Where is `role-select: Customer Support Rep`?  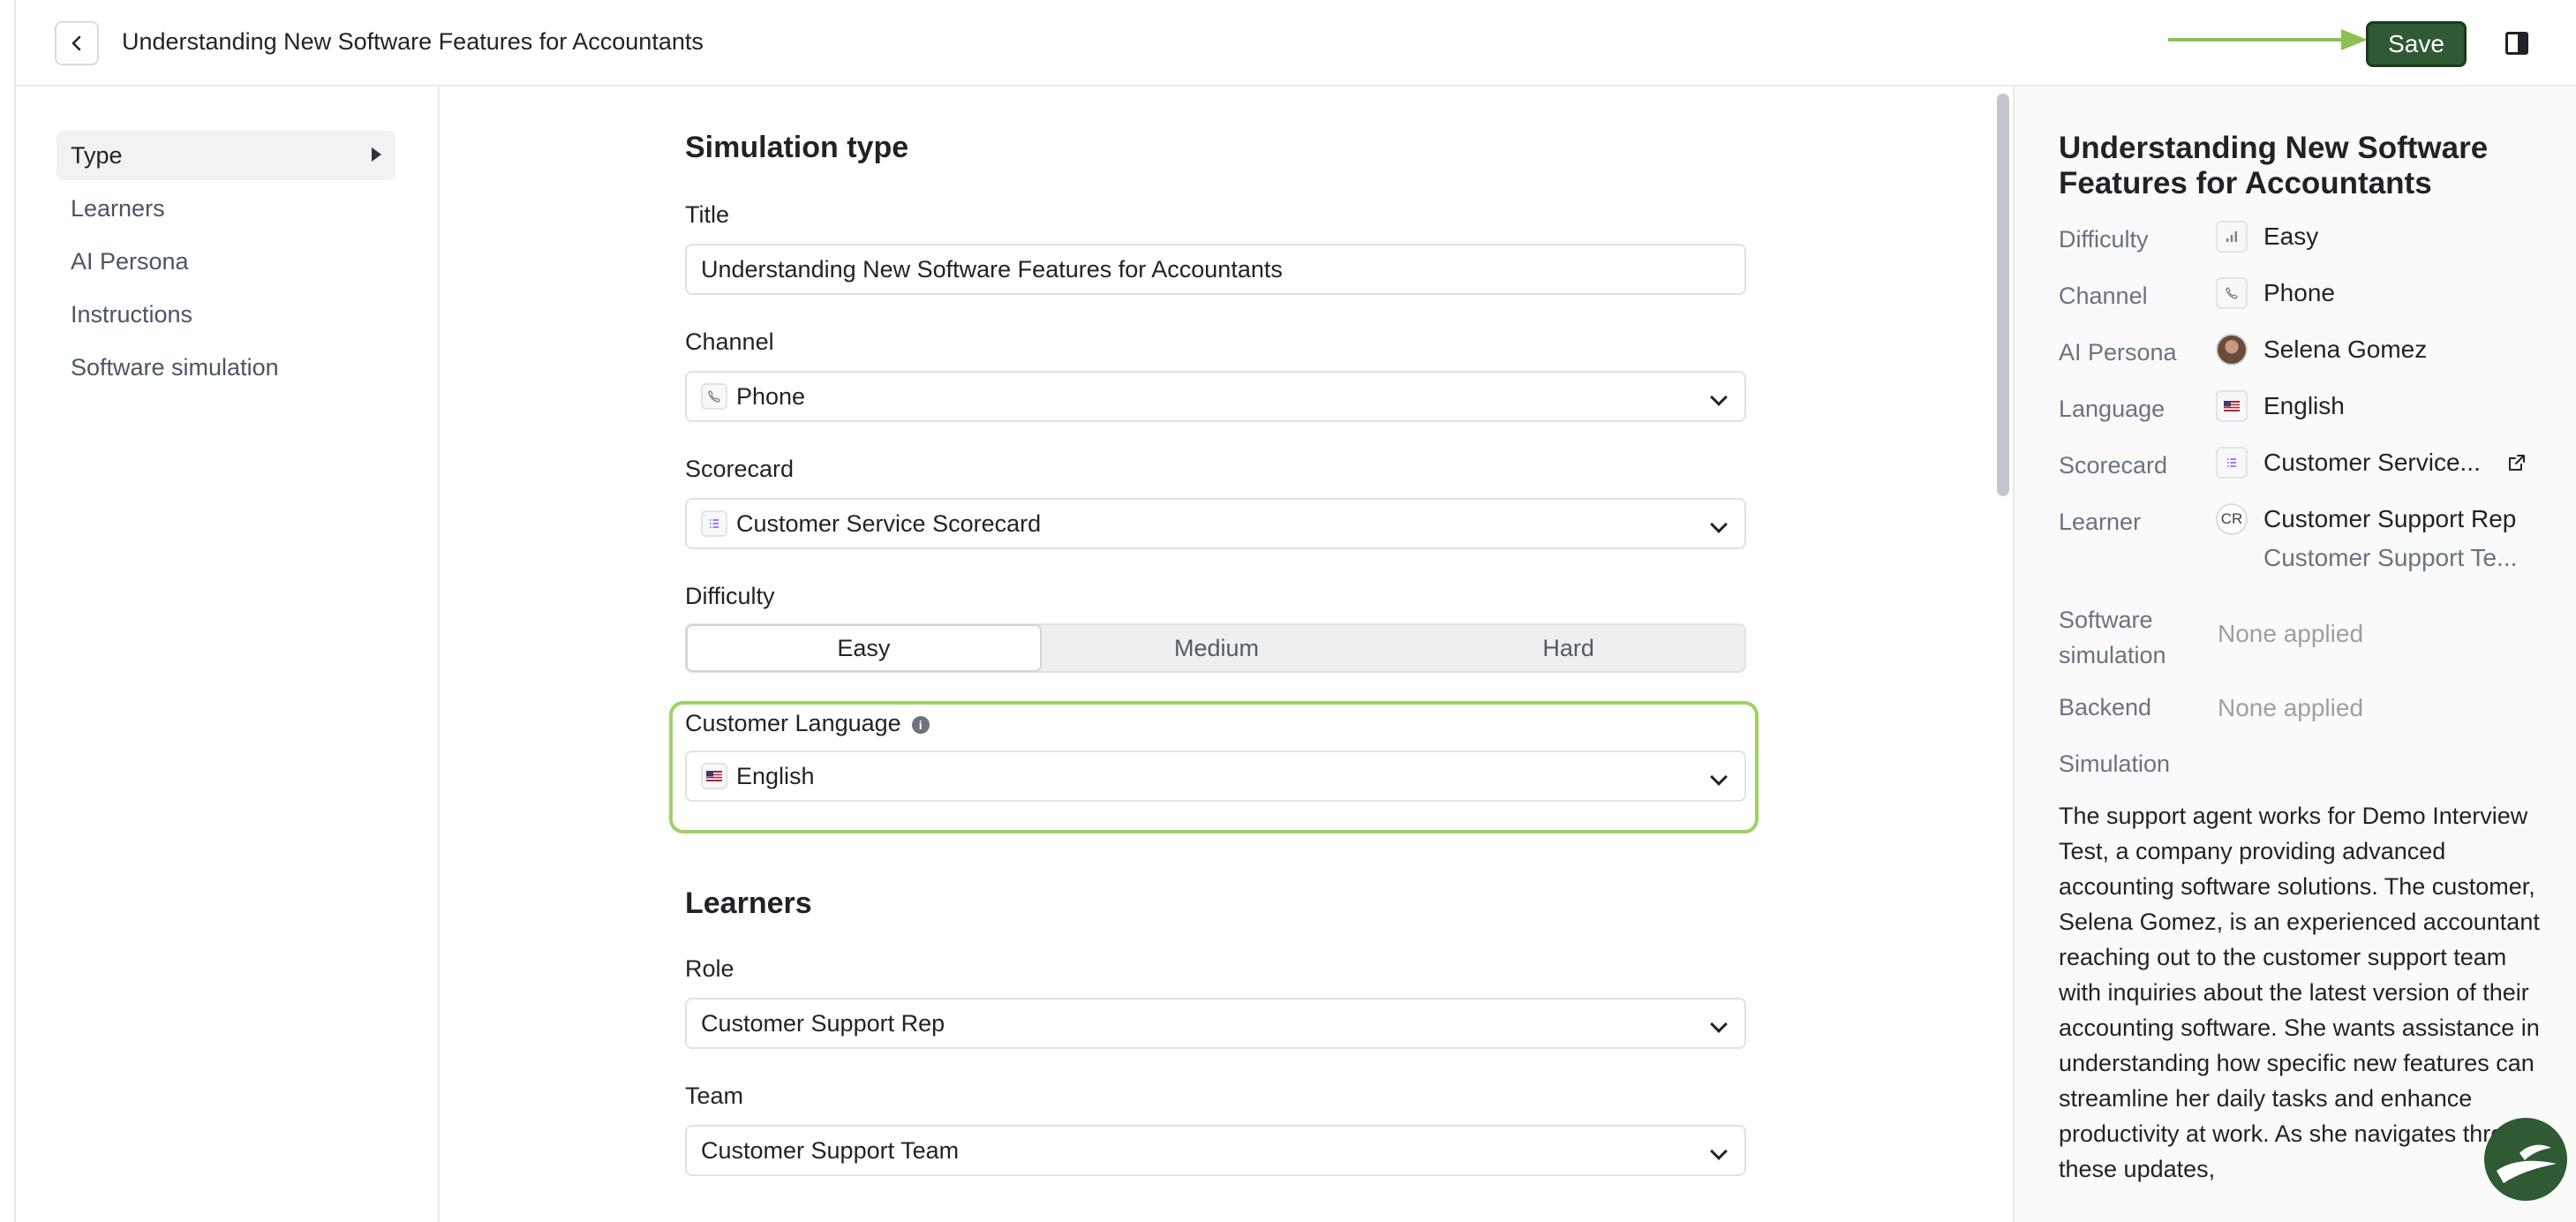
role-select: Customer Support Rep is located at coordinates (1216, 1023).